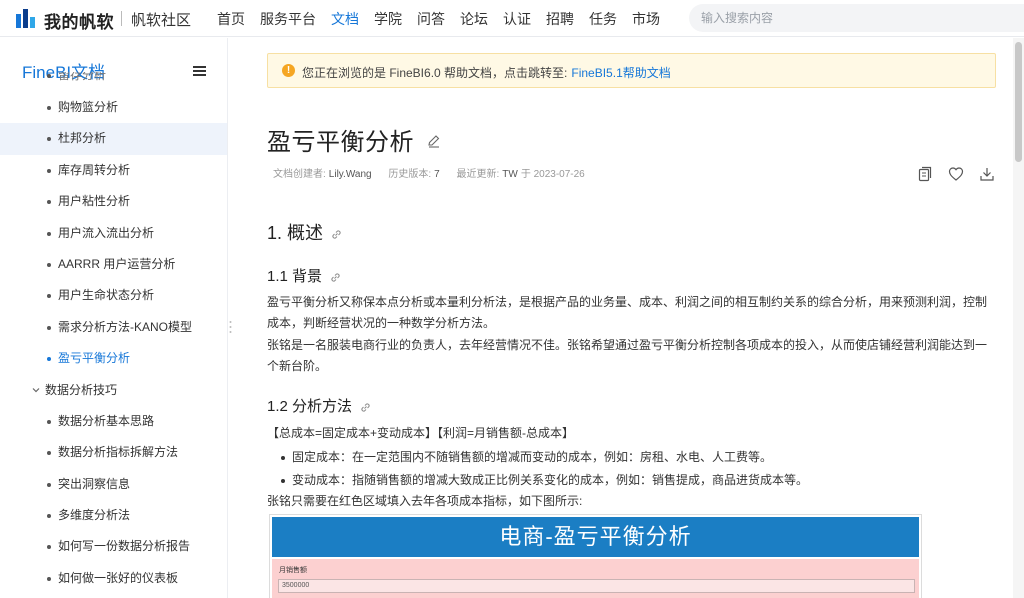 This screenshot has height=598, width=1024. I want to click on updated-label: 最近更新:, so click(478, 174).